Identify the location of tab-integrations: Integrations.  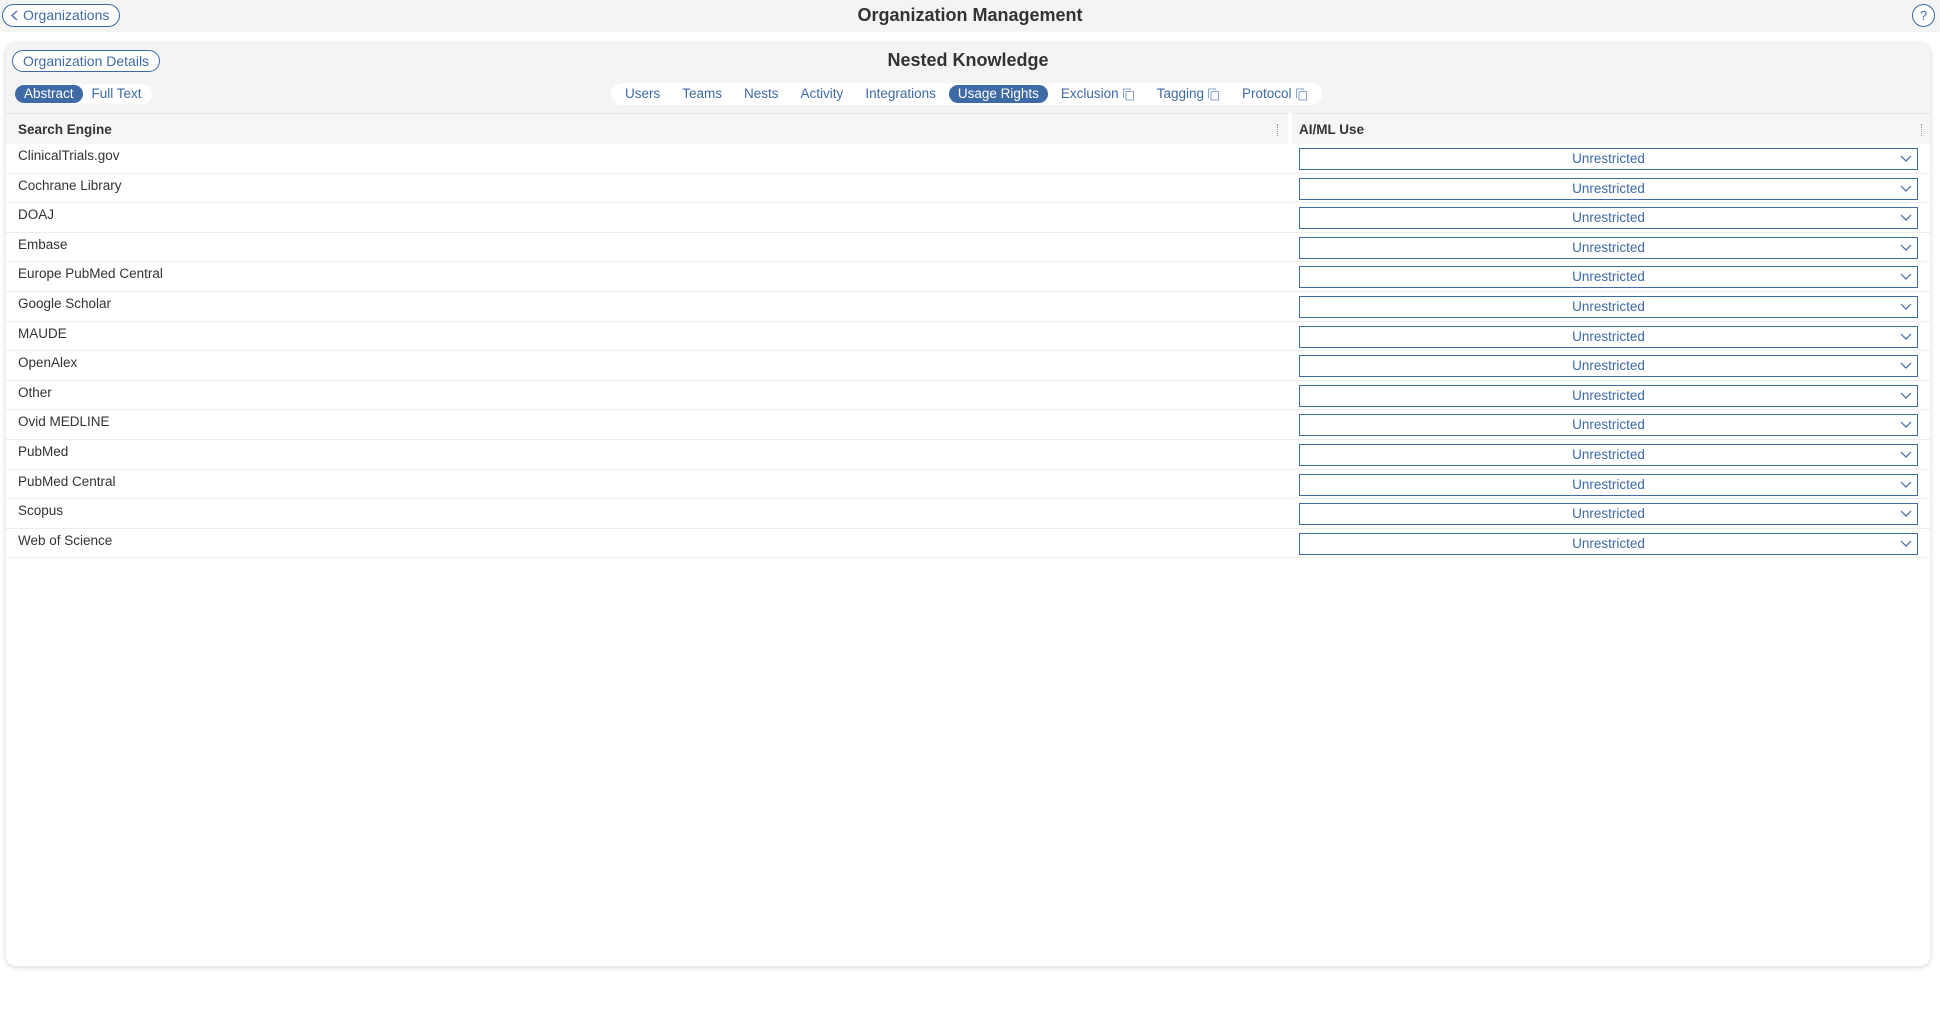
(900, 94).